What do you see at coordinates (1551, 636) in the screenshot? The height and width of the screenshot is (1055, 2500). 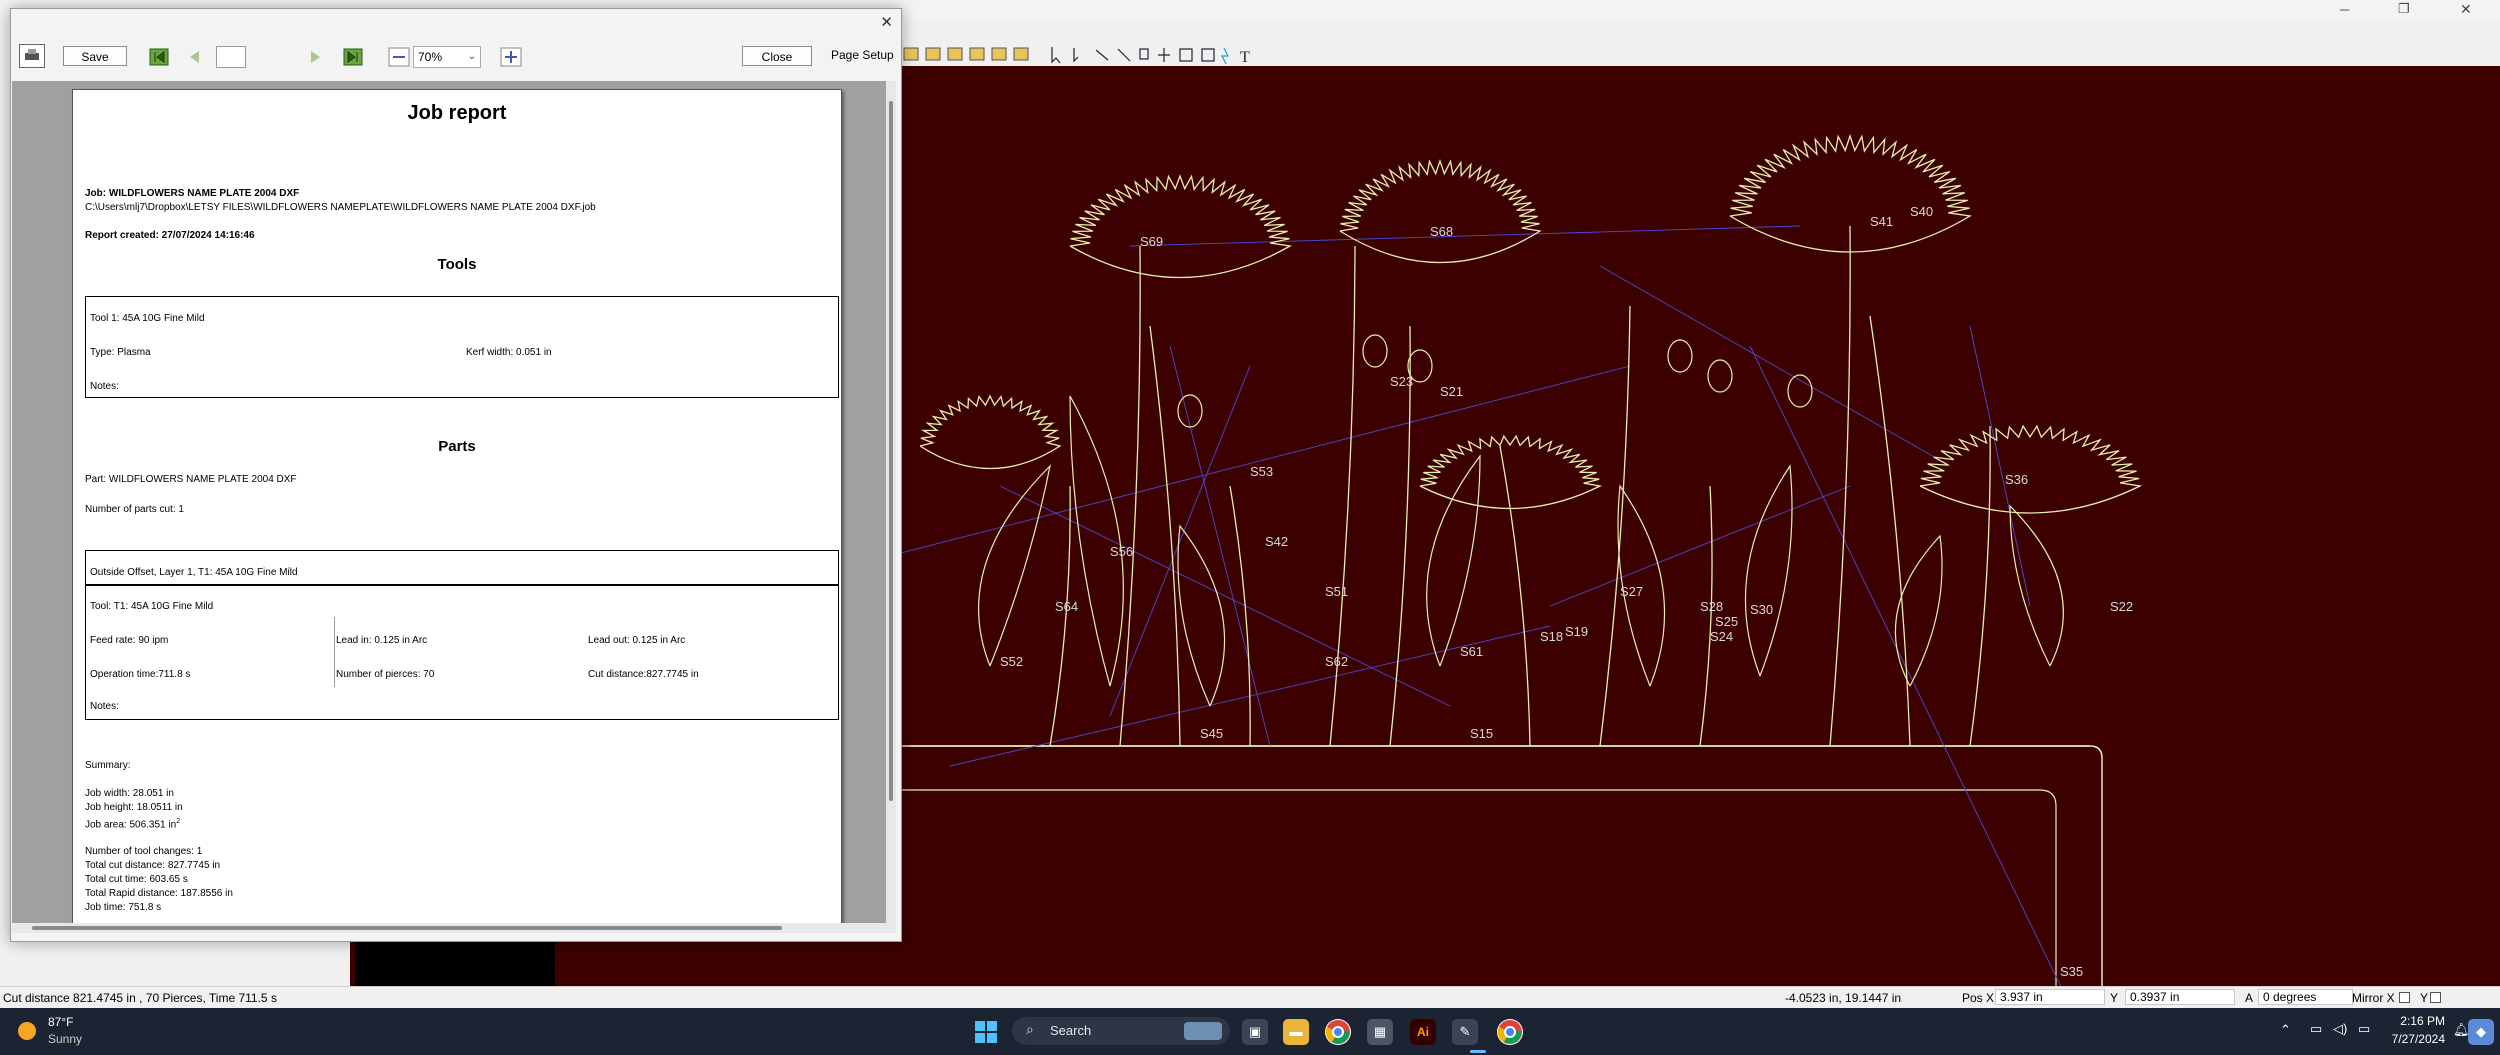 I see `part-label-s18: S18` at bounding box center [1551, 636].